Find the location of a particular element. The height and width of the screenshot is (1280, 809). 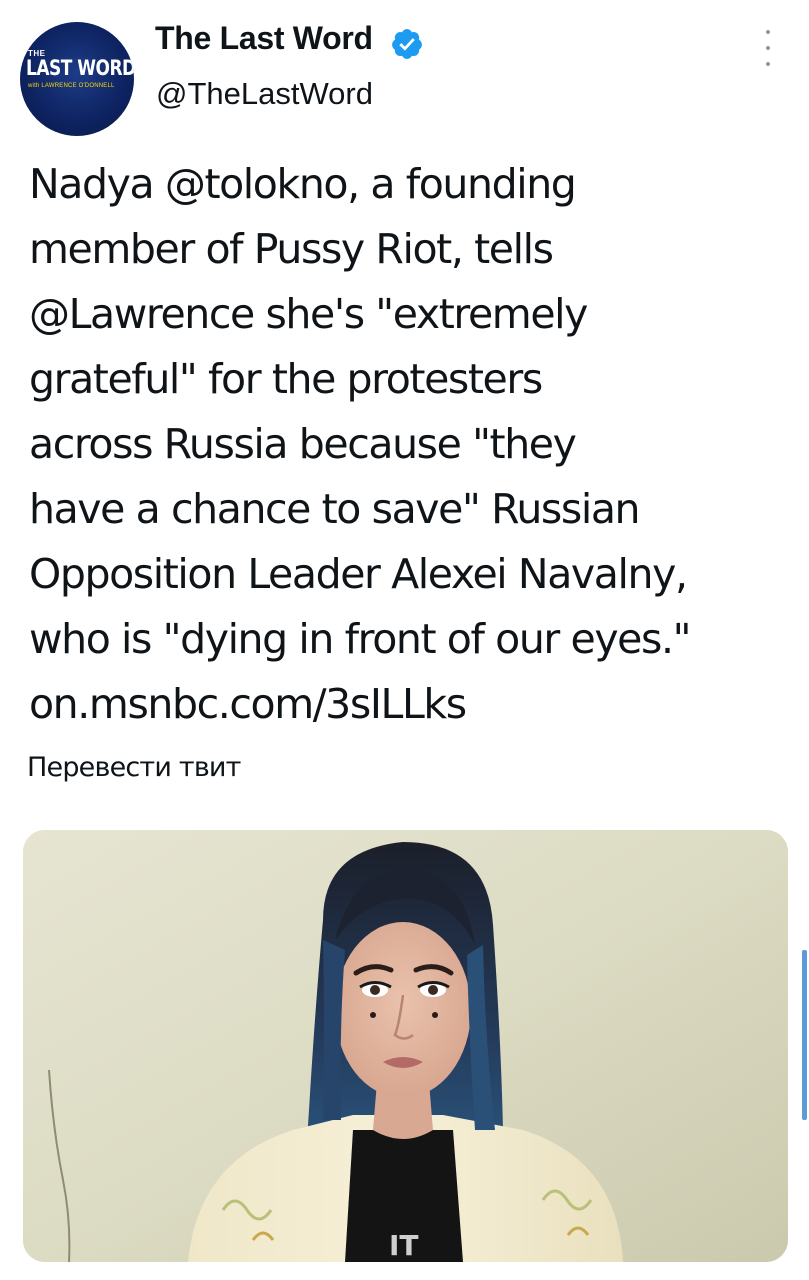

tweet-text-line: grateful" for the protesters is located at coordinates (286, 379).